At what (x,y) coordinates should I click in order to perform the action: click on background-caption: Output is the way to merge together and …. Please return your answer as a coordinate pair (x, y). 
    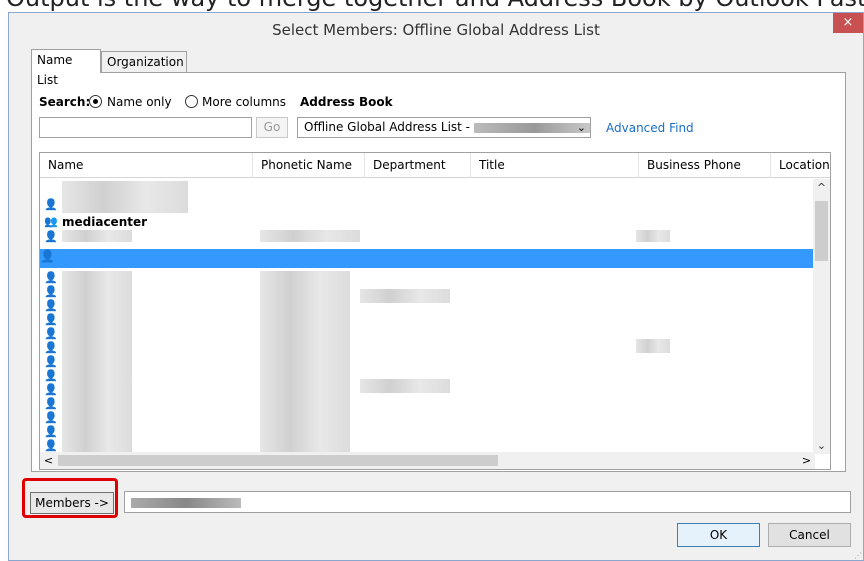
    Looking at the image, I should click on (435, 6).